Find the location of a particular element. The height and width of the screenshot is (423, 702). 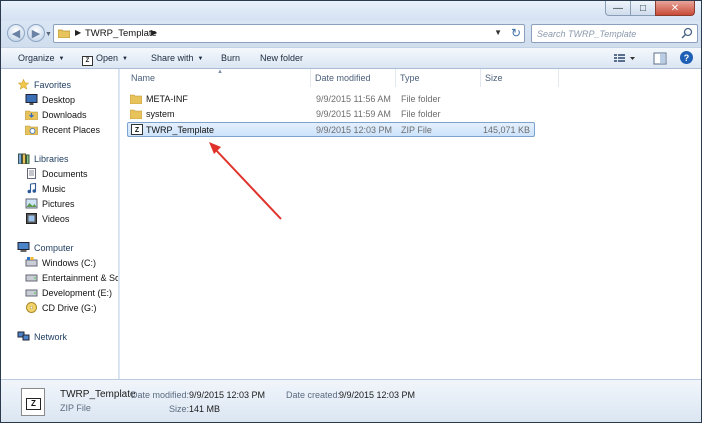

nav-item-label: Music is located at coordinates (54, 188).